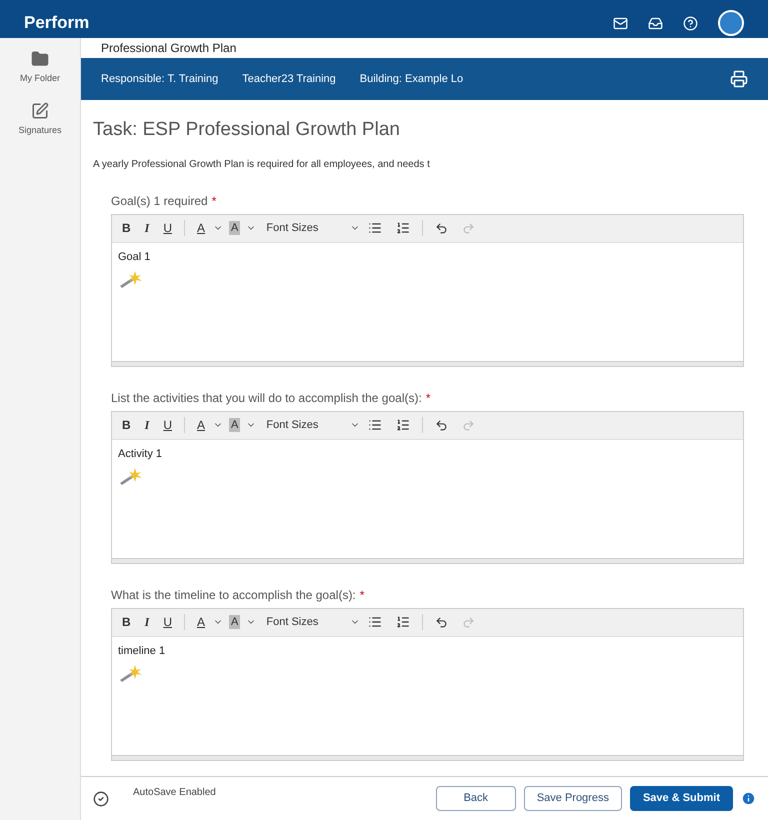  Describe the element at coordinates (169, 48) in the screenshot. I see `plan-title: Professional Growth Plan` at that location.